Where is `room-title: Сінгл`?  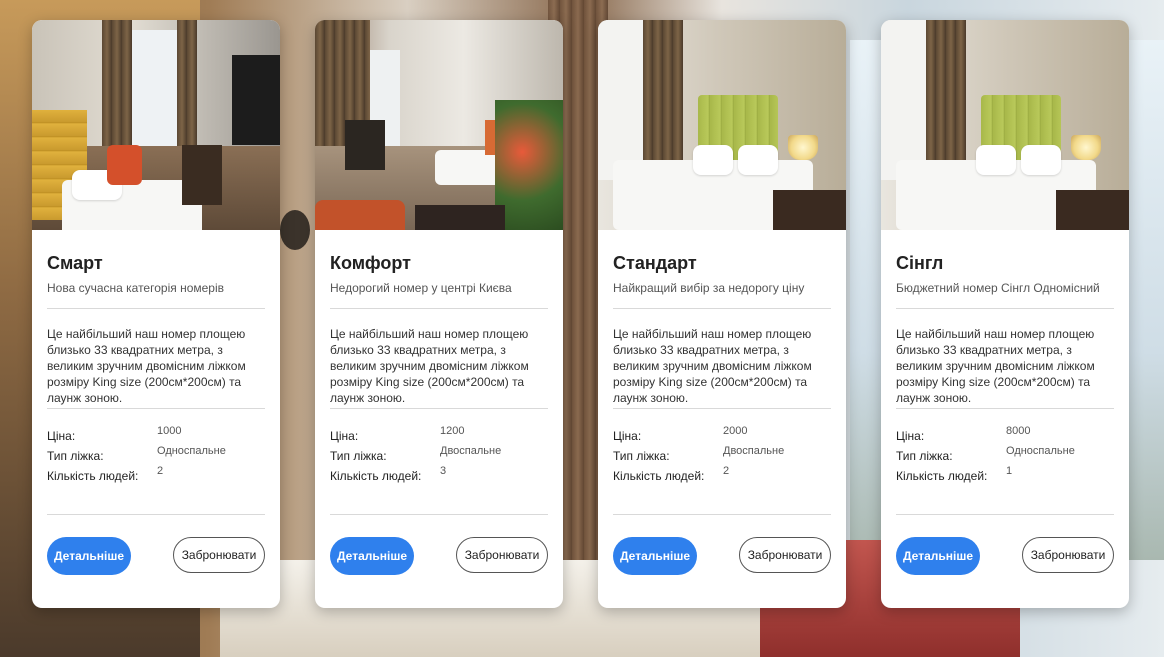
room-title: Сінгл is located at coordinates (920, 263).